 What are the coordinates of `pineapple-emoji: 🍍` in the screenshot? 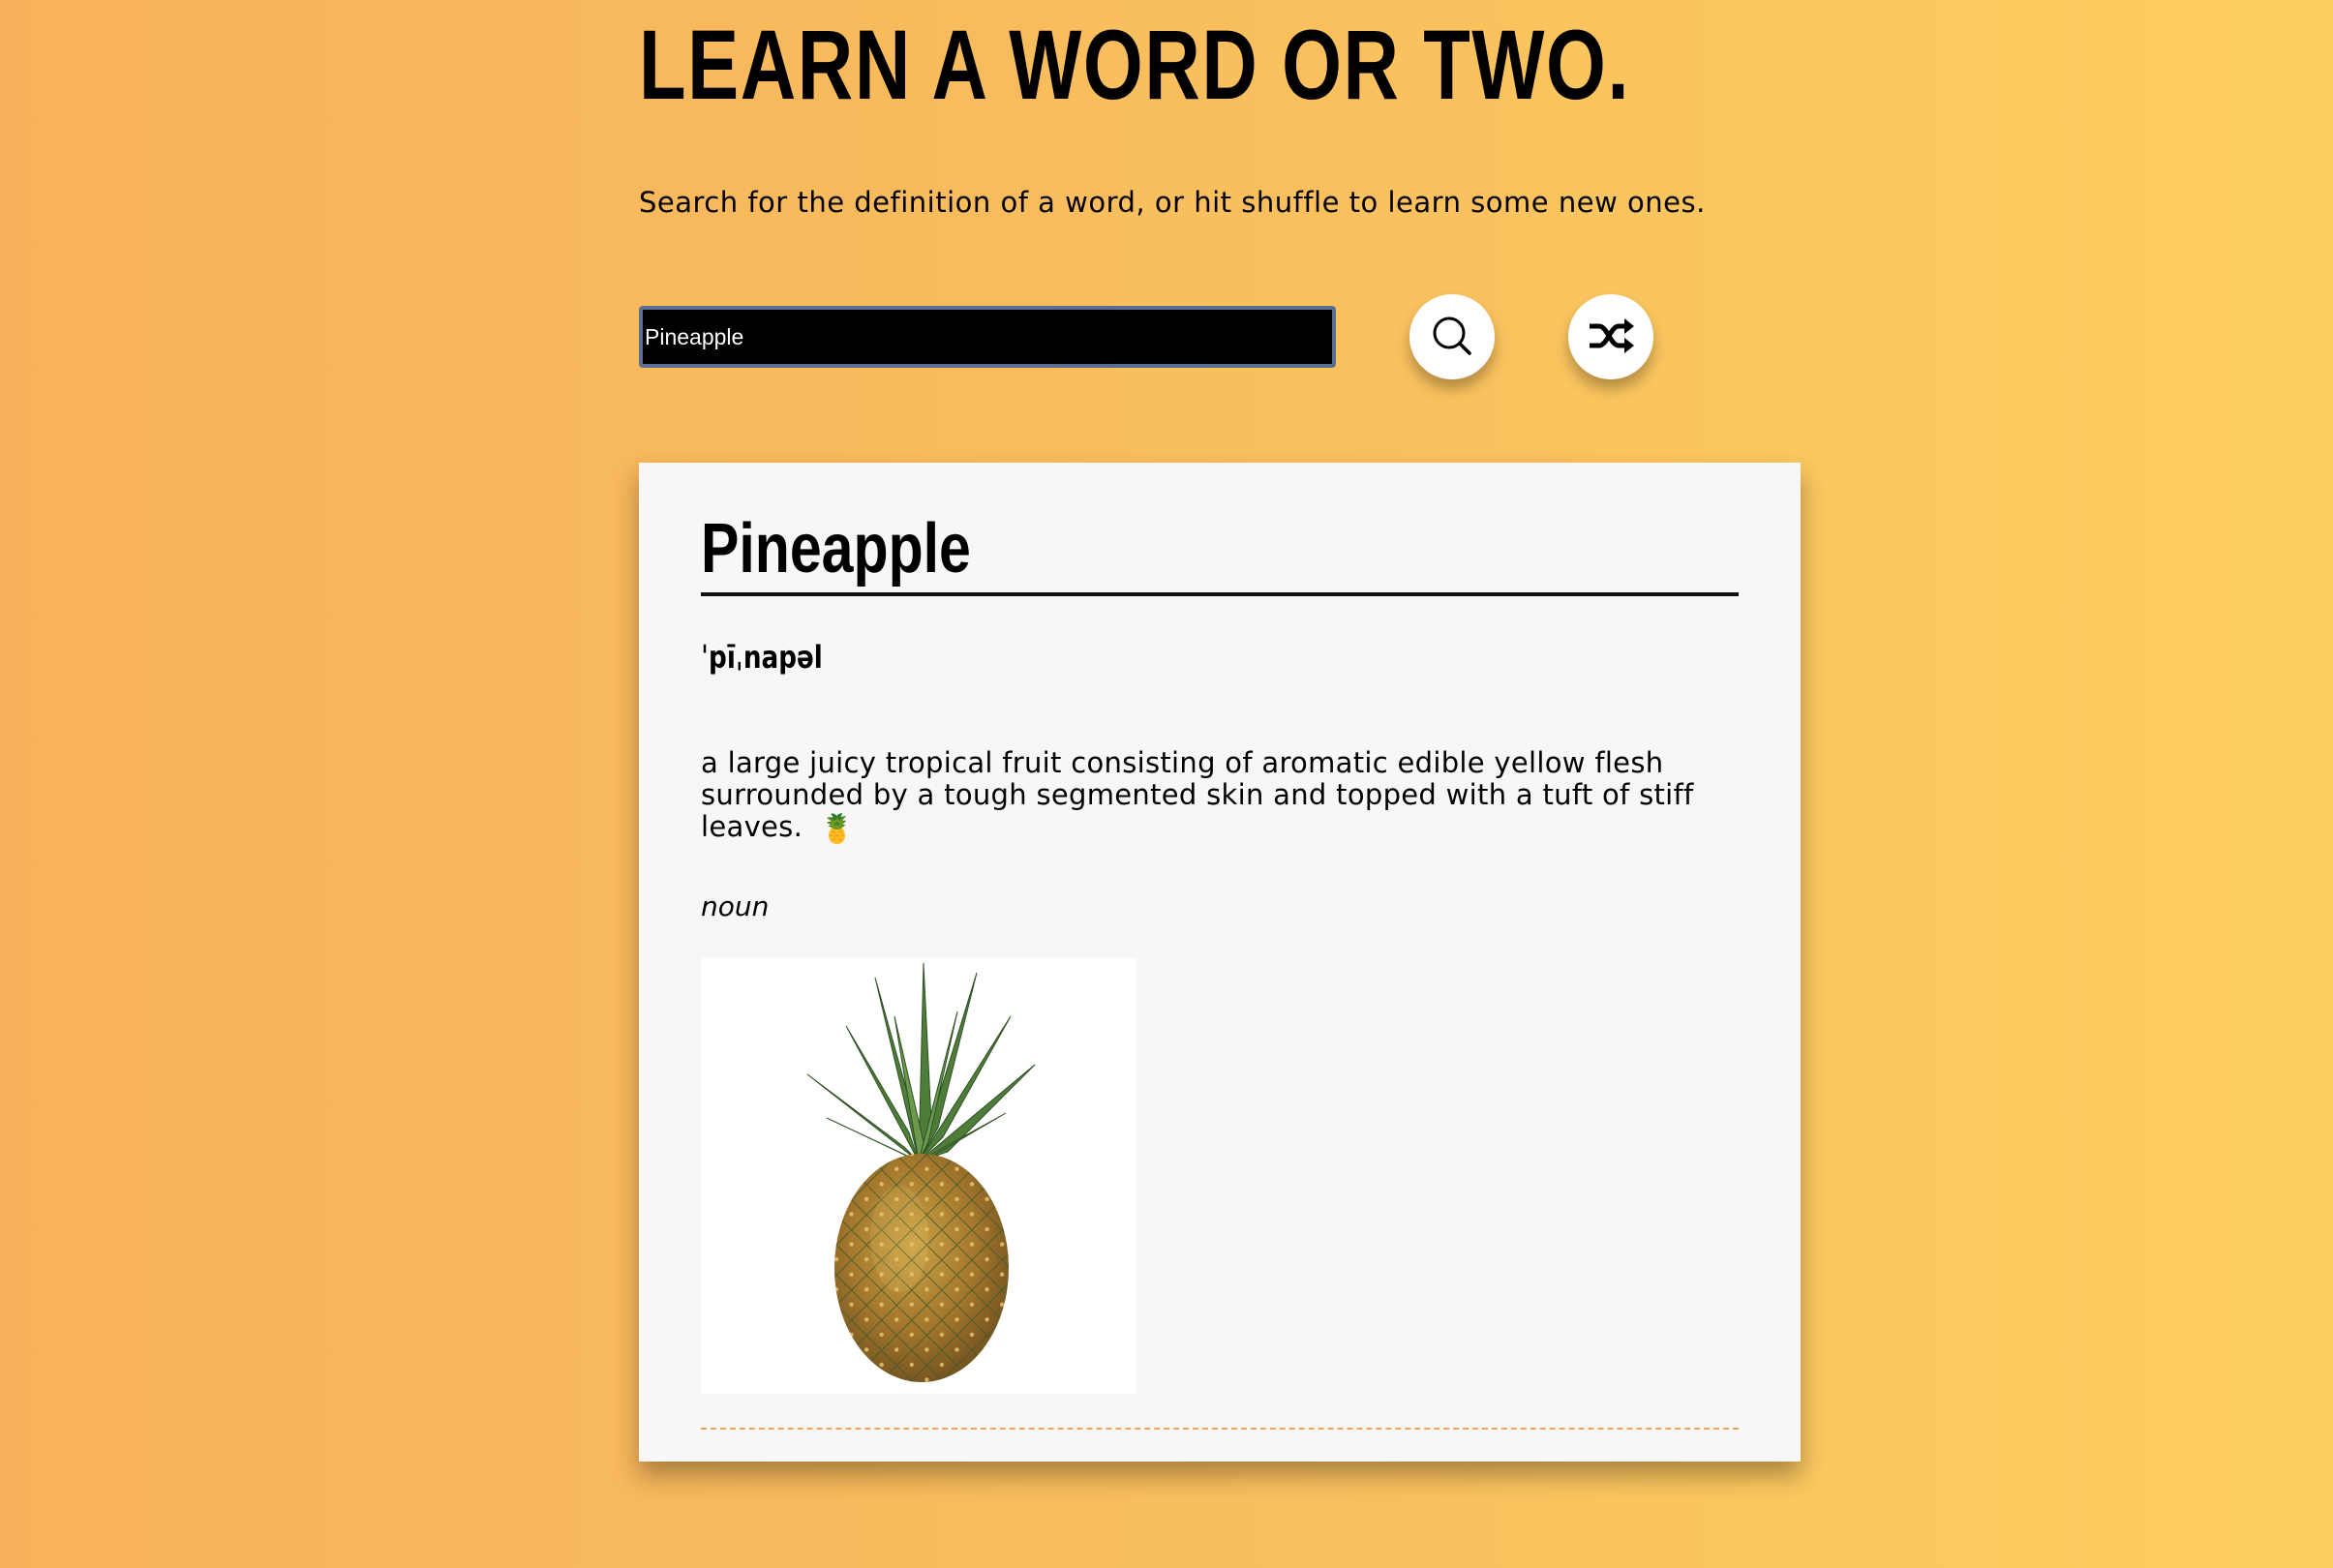 It's located at (837, 828).